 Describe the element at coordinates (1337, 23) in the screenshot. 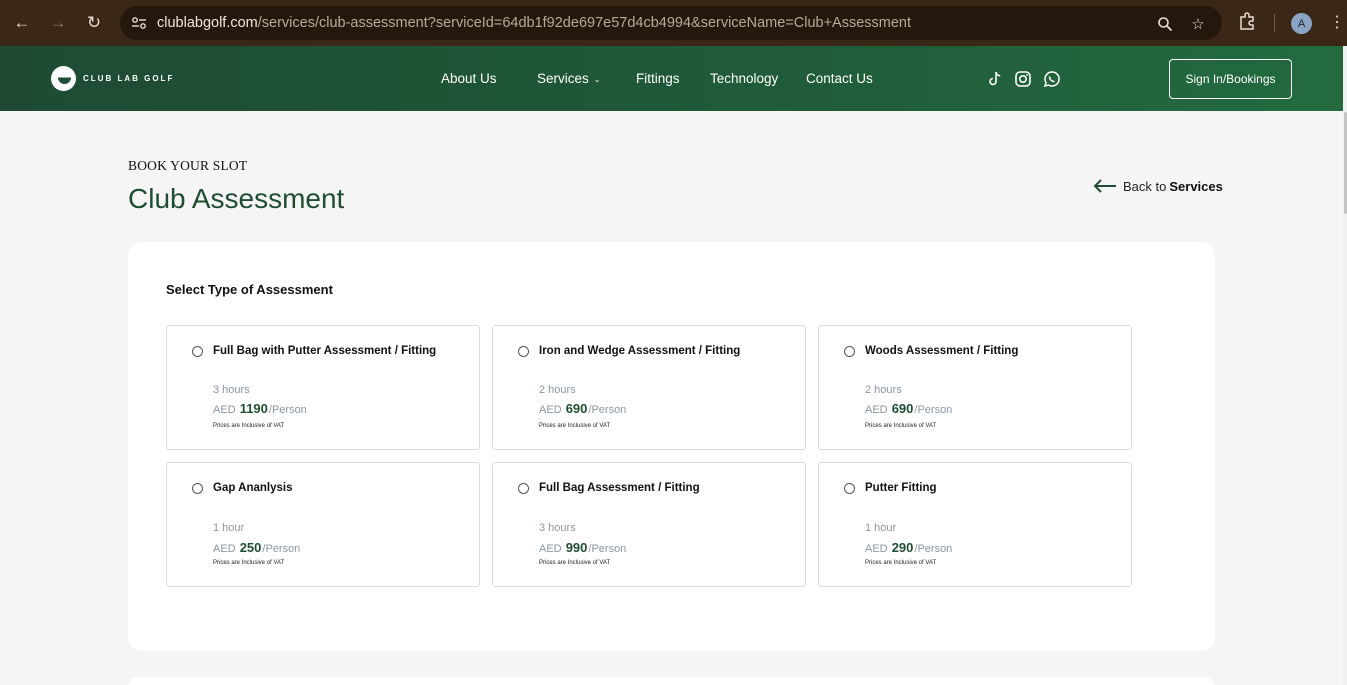

I see `browser-menu-icon: ⋮` at that location.